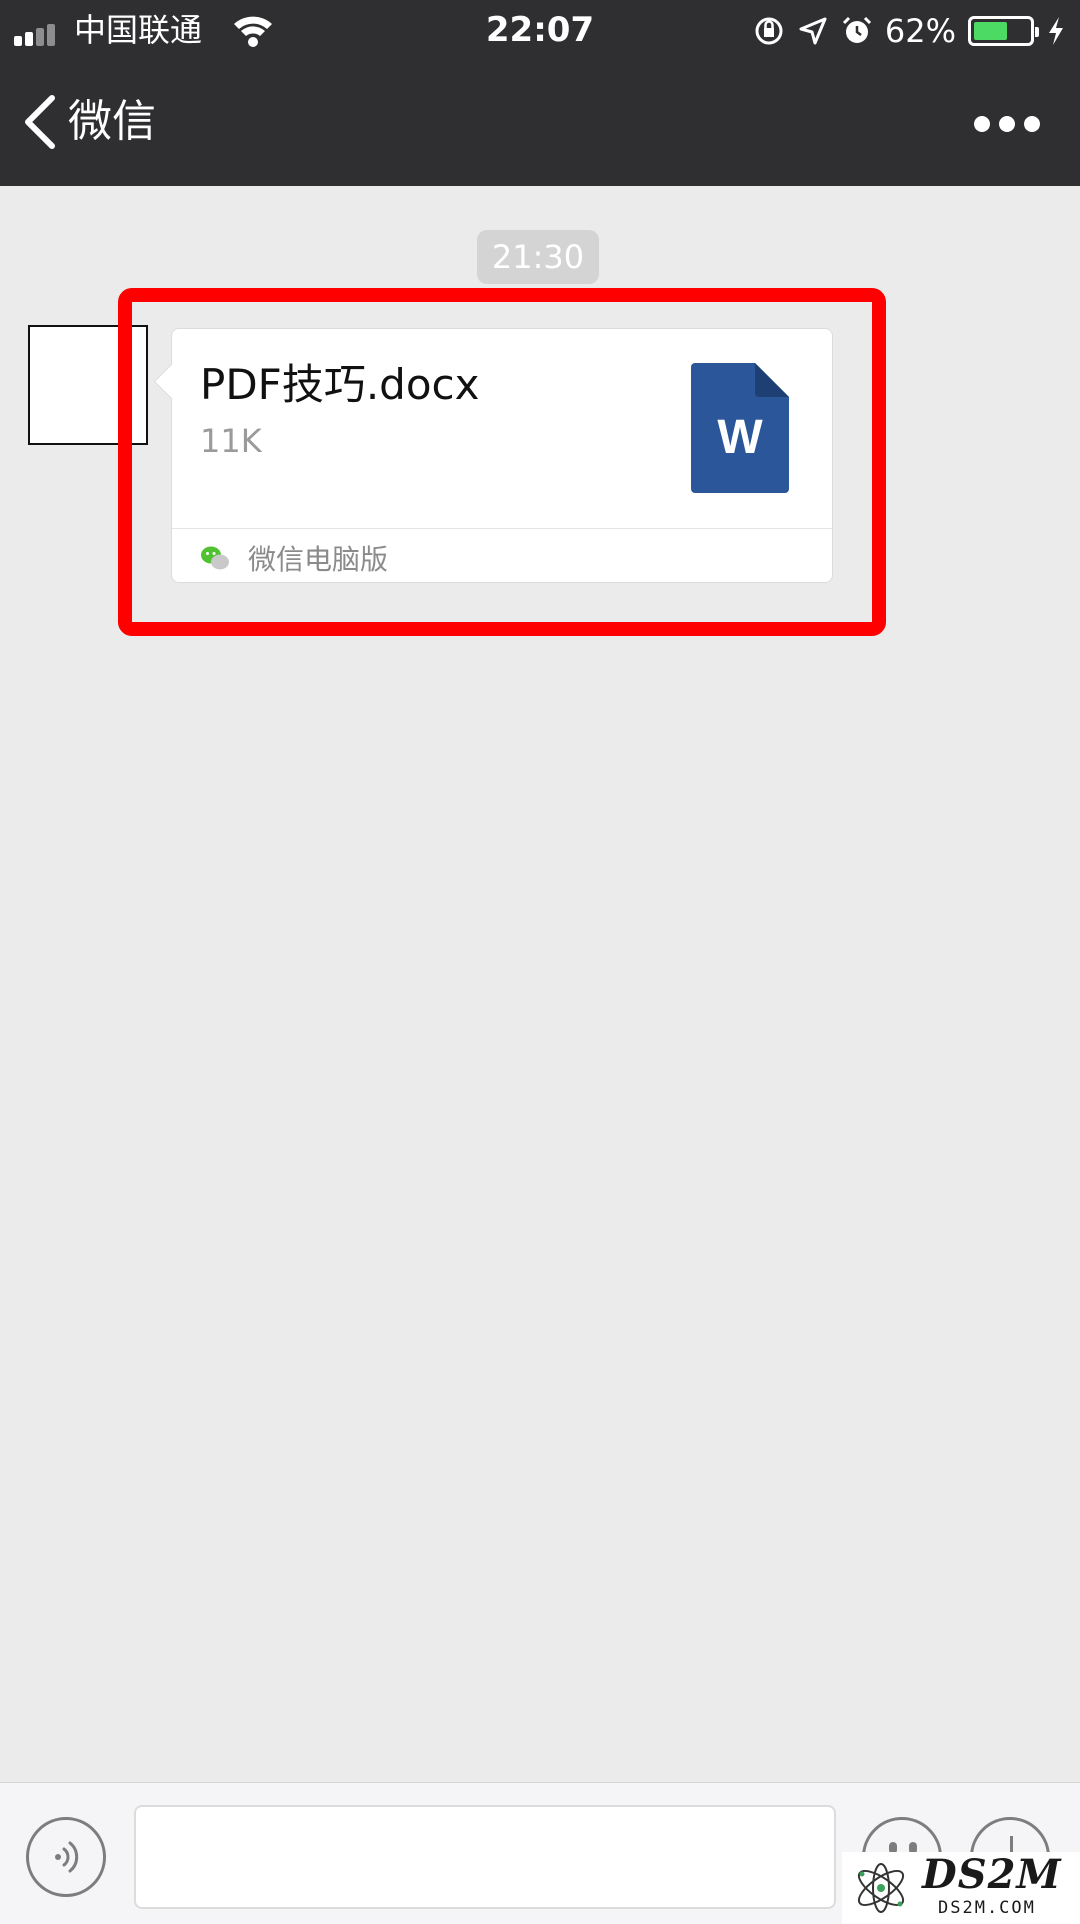 Image resolution: width=1080 pixels, height=1924 pixels. Describe the element at coordinates (1007, 124) in the screenshot. I see `more-dots-icon` at that location.